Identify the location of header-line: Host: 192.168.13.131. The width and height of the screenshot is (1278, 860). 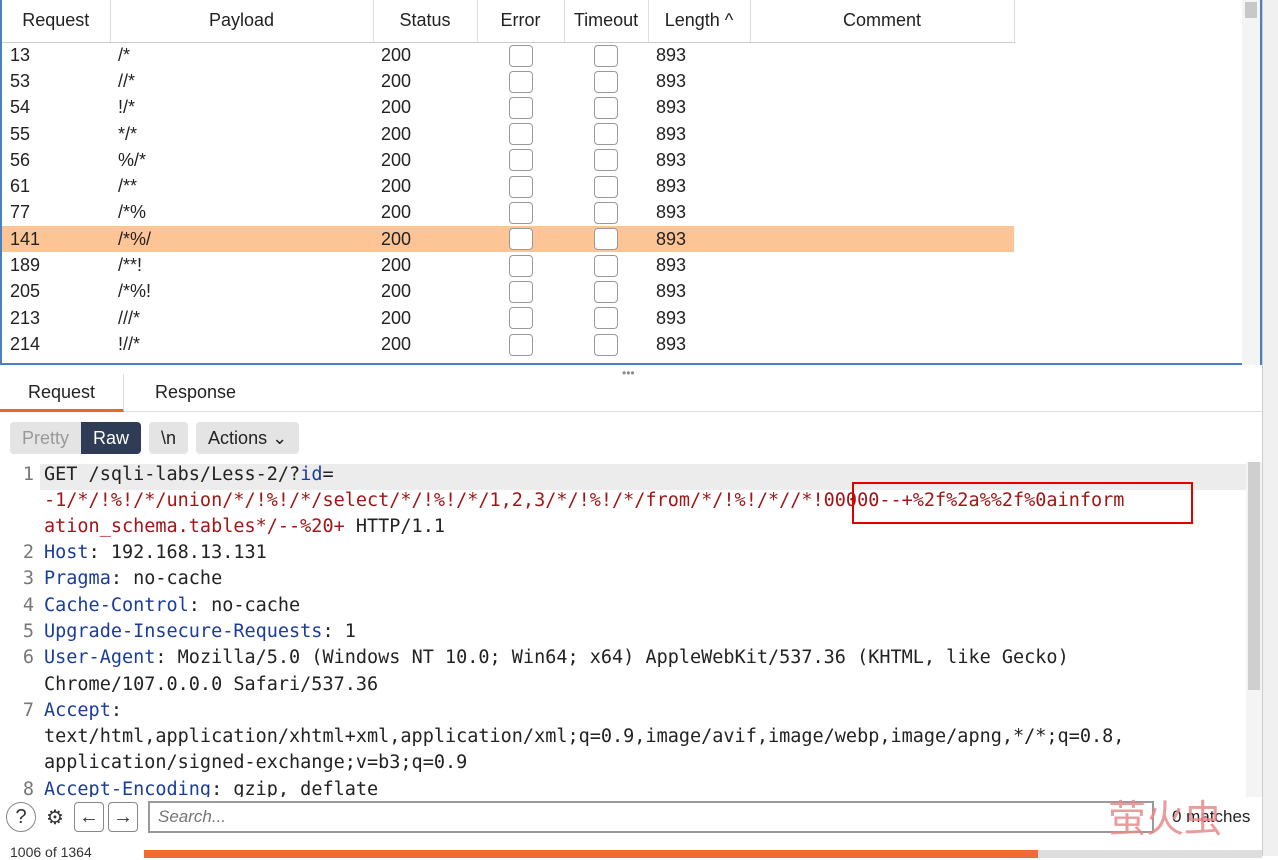
(155, 552).